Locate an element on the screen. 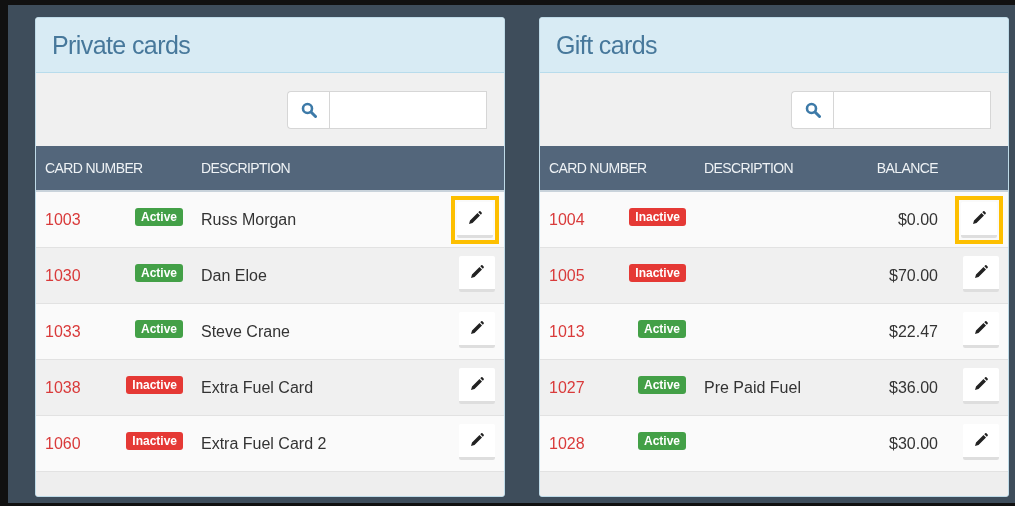 The image size is (1015, 506). card-number: 1005 is located at coordinates (567, 275).